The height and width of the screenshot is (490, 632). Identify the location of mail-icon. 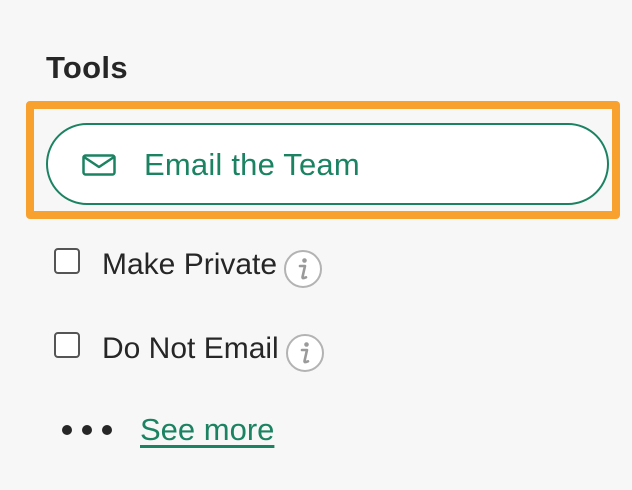
(99, 165).